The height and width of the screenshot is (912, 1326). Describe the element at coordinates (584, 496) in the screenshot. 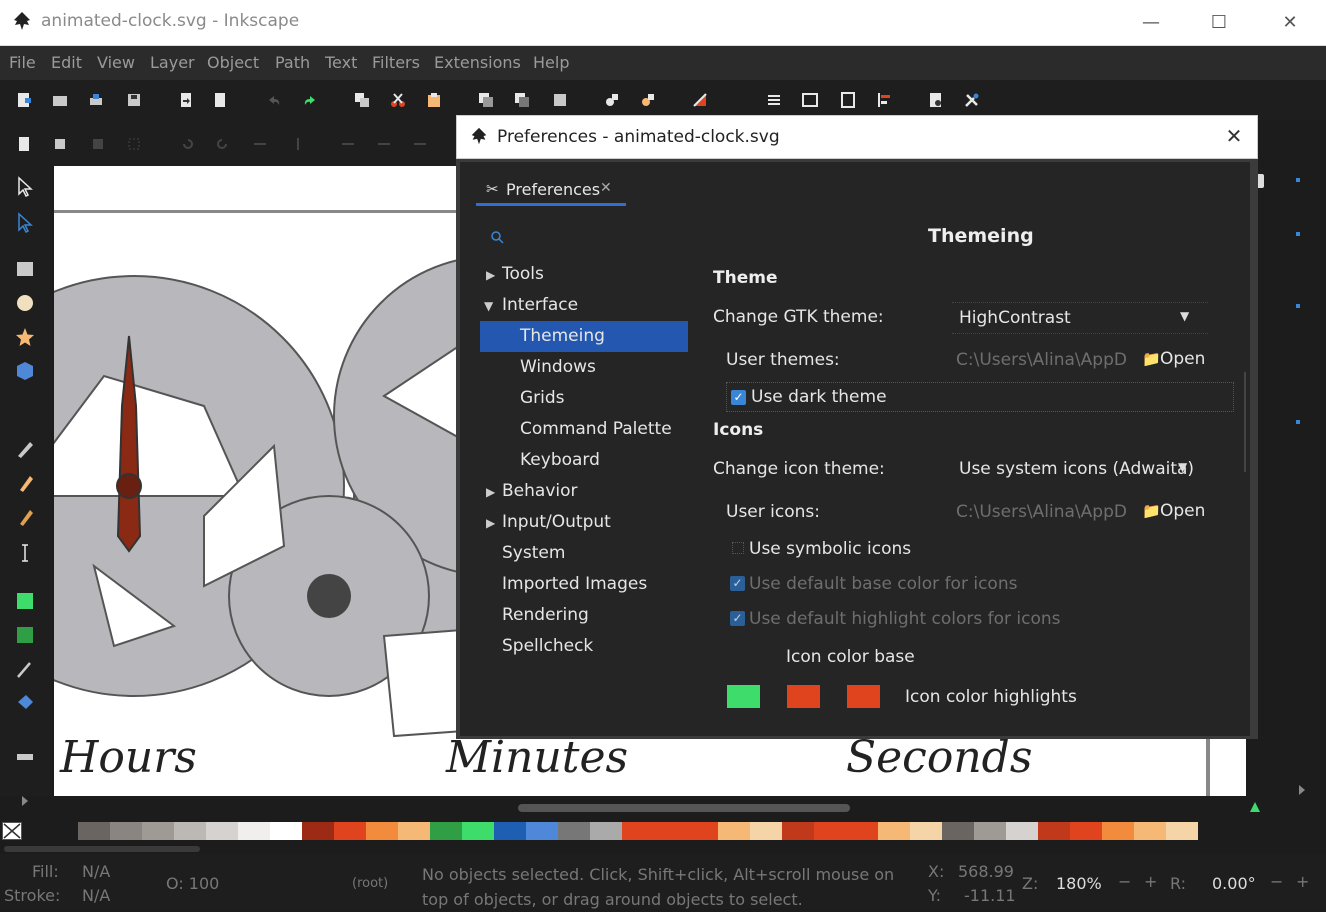

I see `tree-item-behavior: ▶ Behavior` at that location.